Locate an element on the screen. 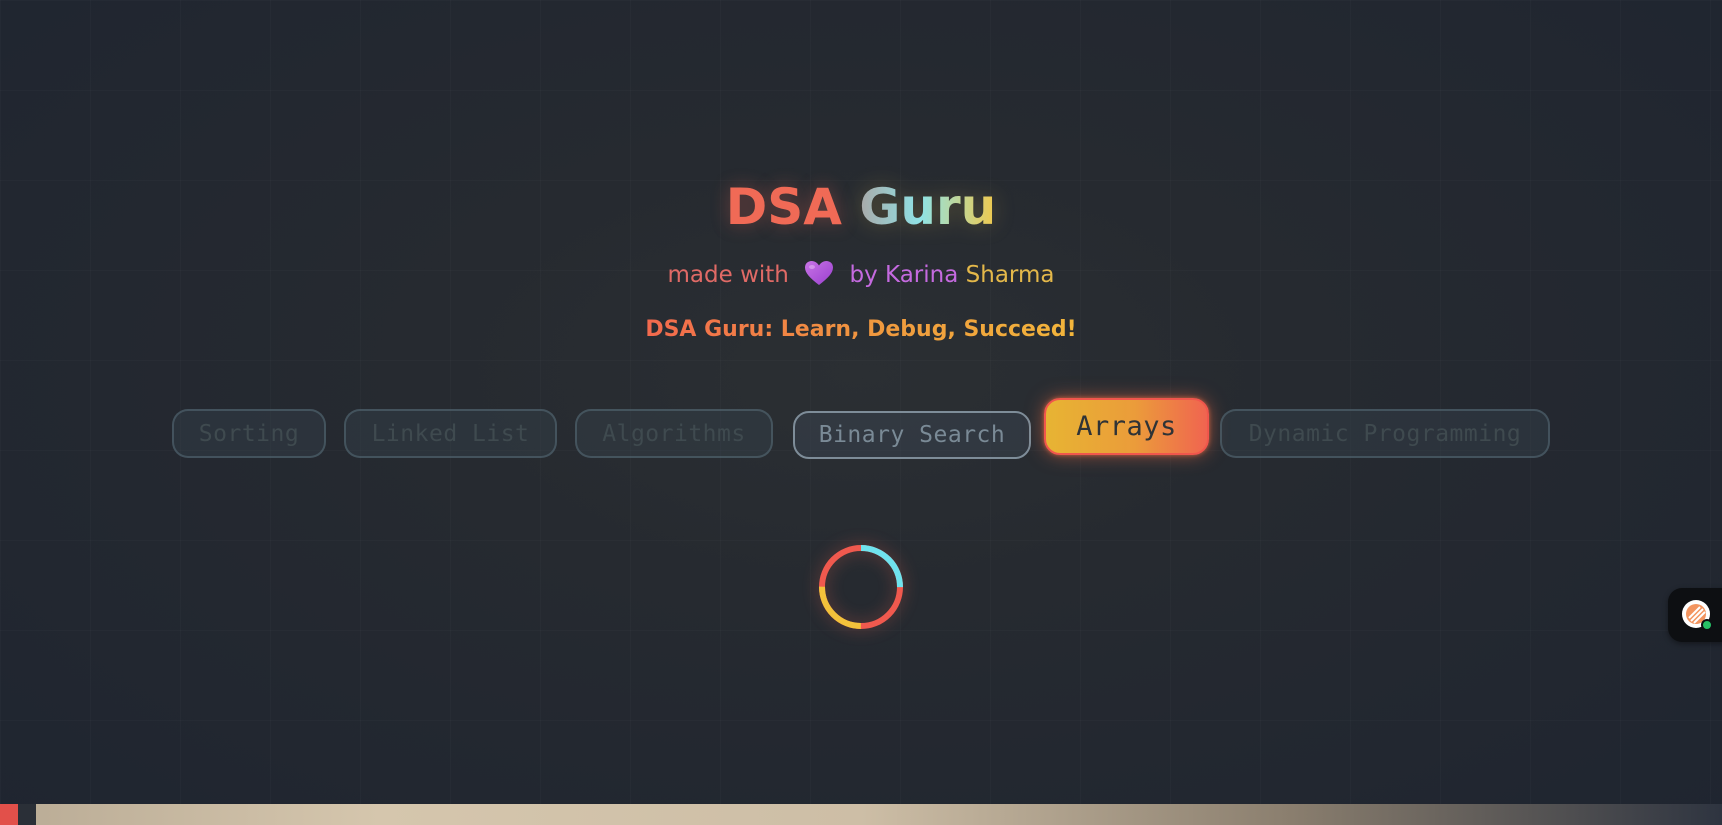  loading-spinner-icon is located at coordinates (861, 587).